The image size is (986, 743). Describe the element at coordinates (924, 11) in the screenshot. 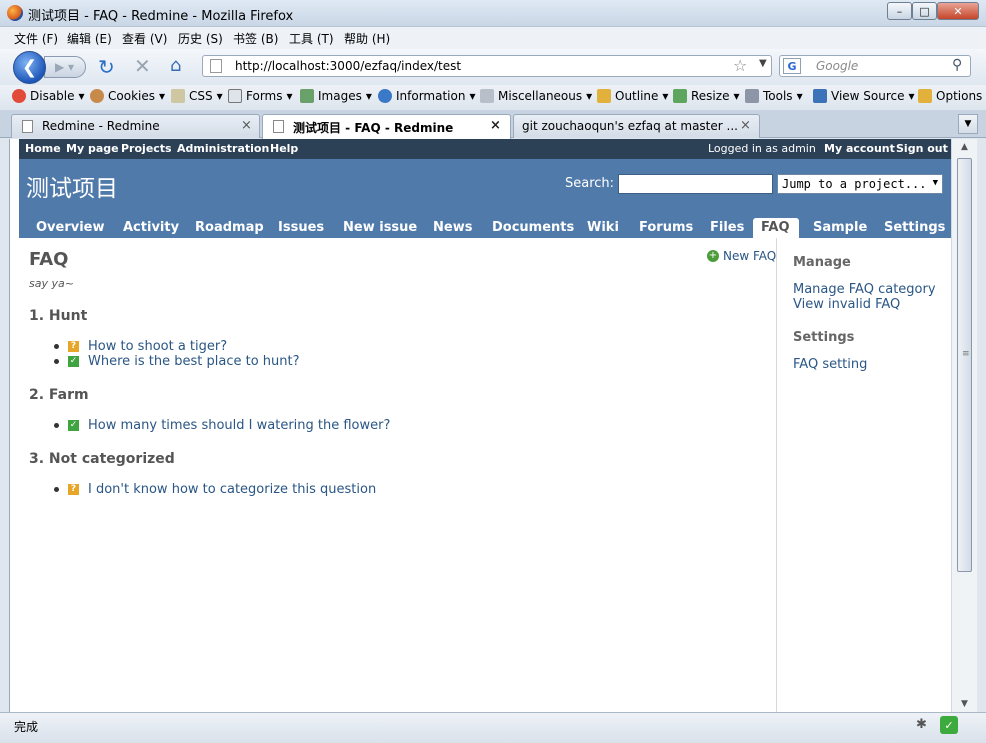

I see `maximize-button: □` at that location.